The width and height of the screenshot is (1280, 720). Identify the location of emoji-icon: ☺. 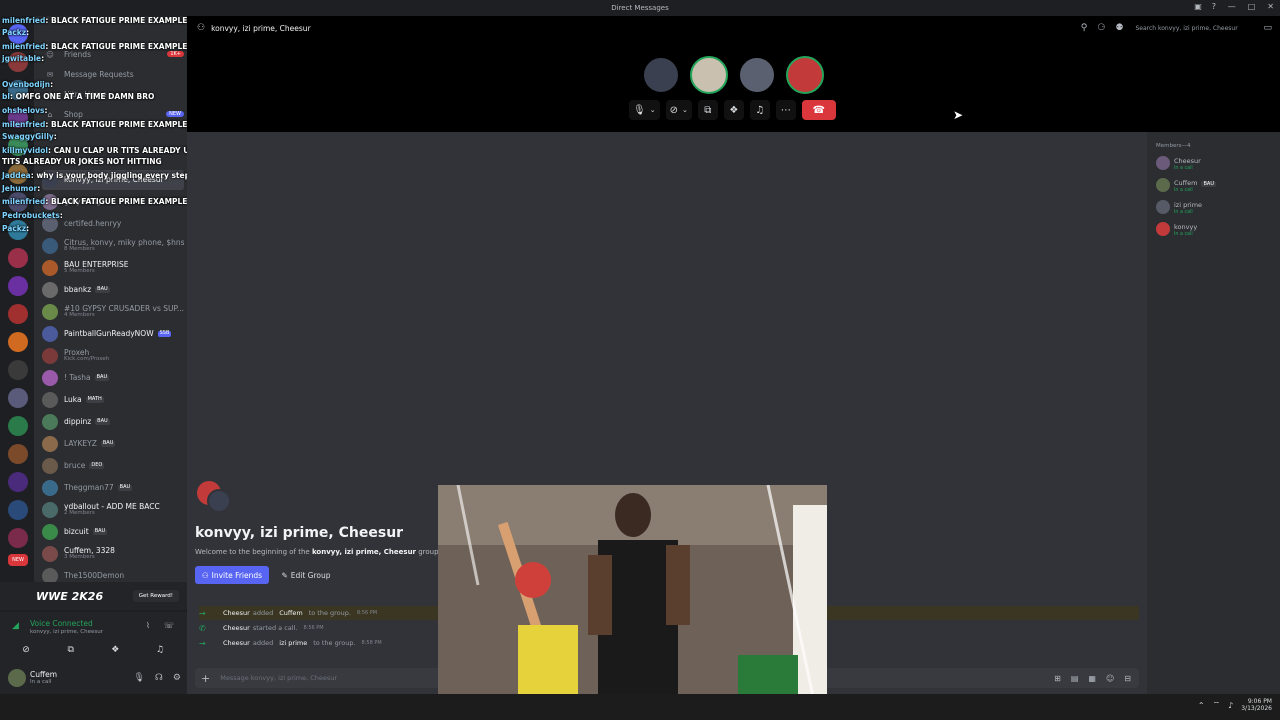
(1110, 678).